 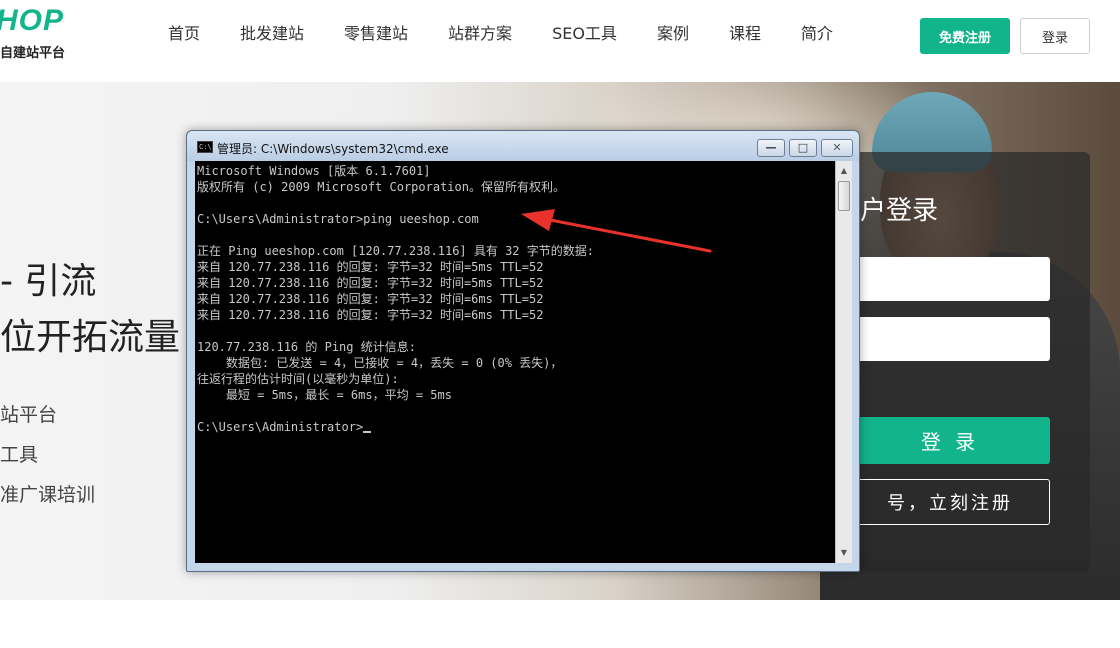 I want to click on main-nav: 首页 批发建站 零售建站 站群方案 SEO工具 案例 课程 简介, so click(x=520, y=34).